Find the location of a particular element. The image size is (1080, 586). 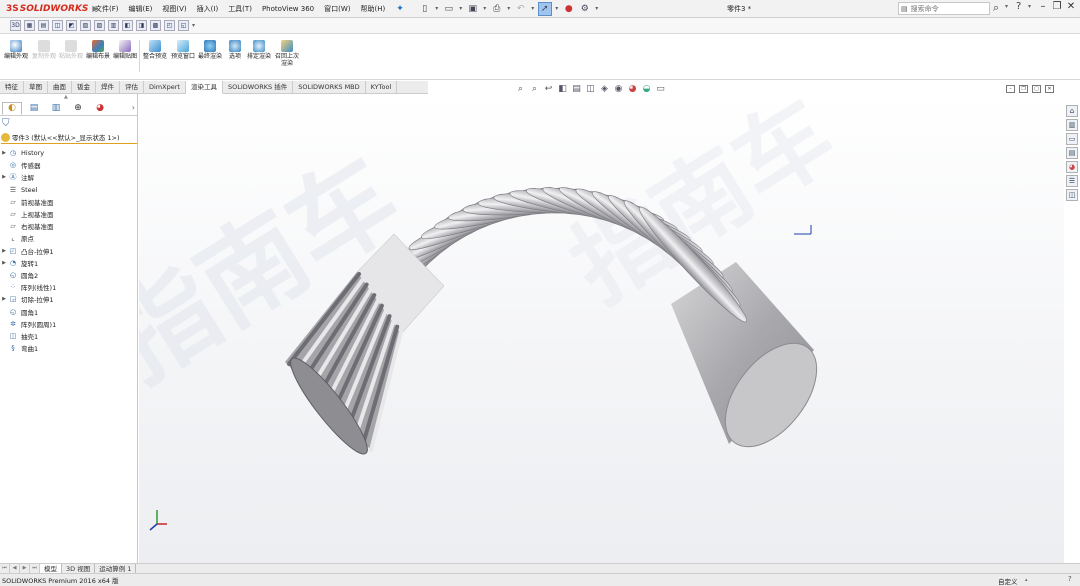

toolbar-icon-1: ▦ is located at coordinates (29, 25).